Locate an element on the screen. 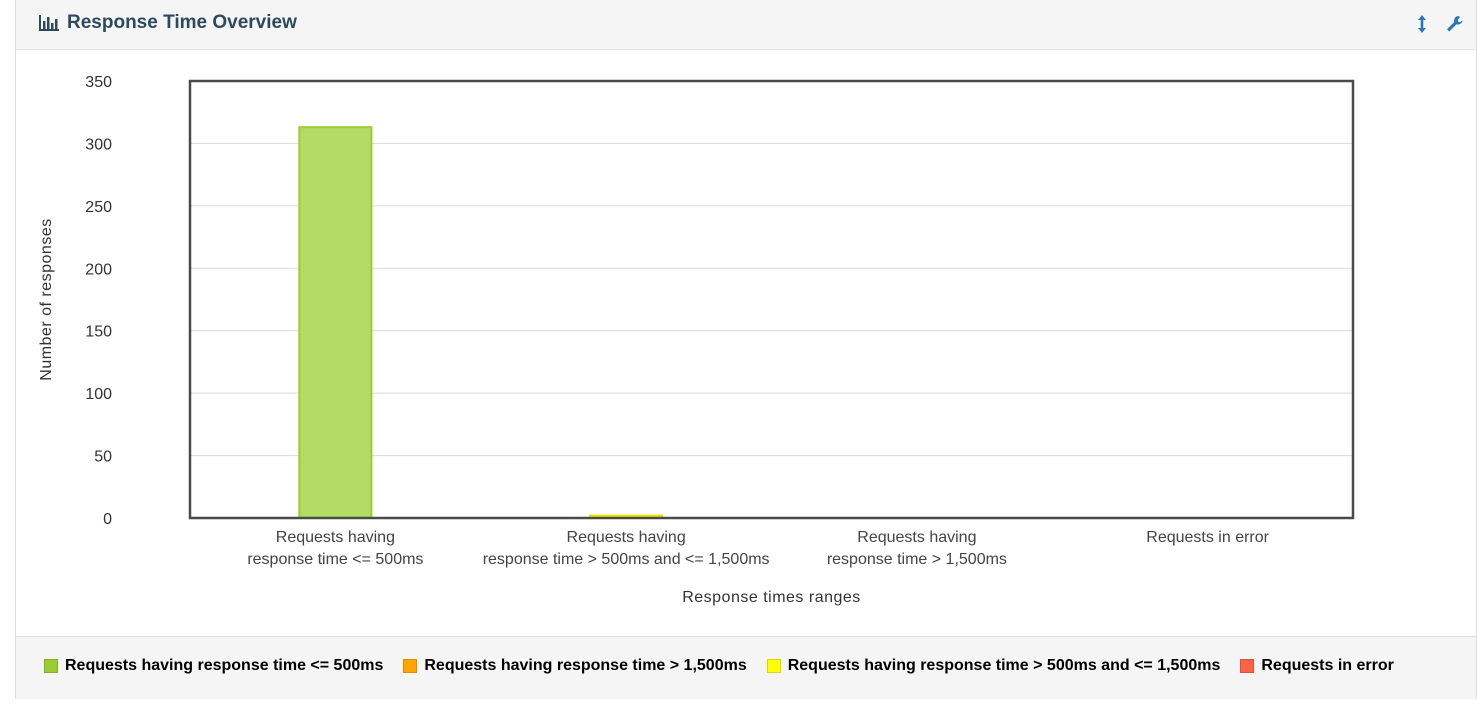 The height and width of the screenshot is (721, 1477). y-tick-label: 200 is located at coordinates (98, 269).